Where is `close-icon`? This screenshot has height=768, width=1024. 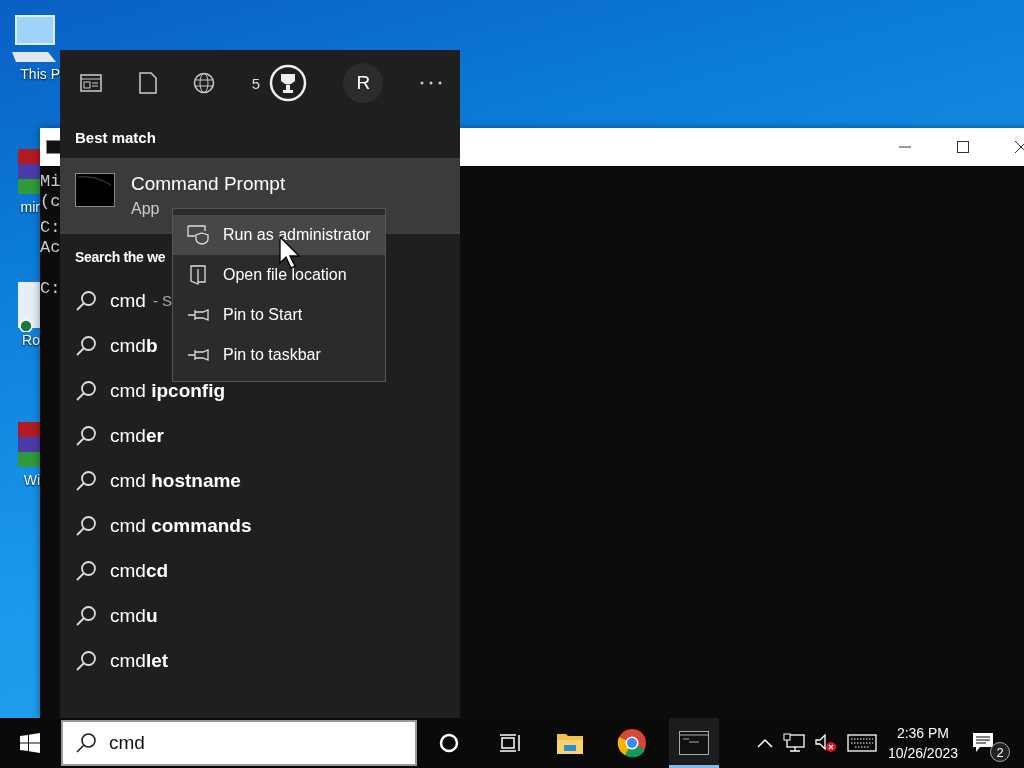
close-icon is located at coordinates (1019, 147).